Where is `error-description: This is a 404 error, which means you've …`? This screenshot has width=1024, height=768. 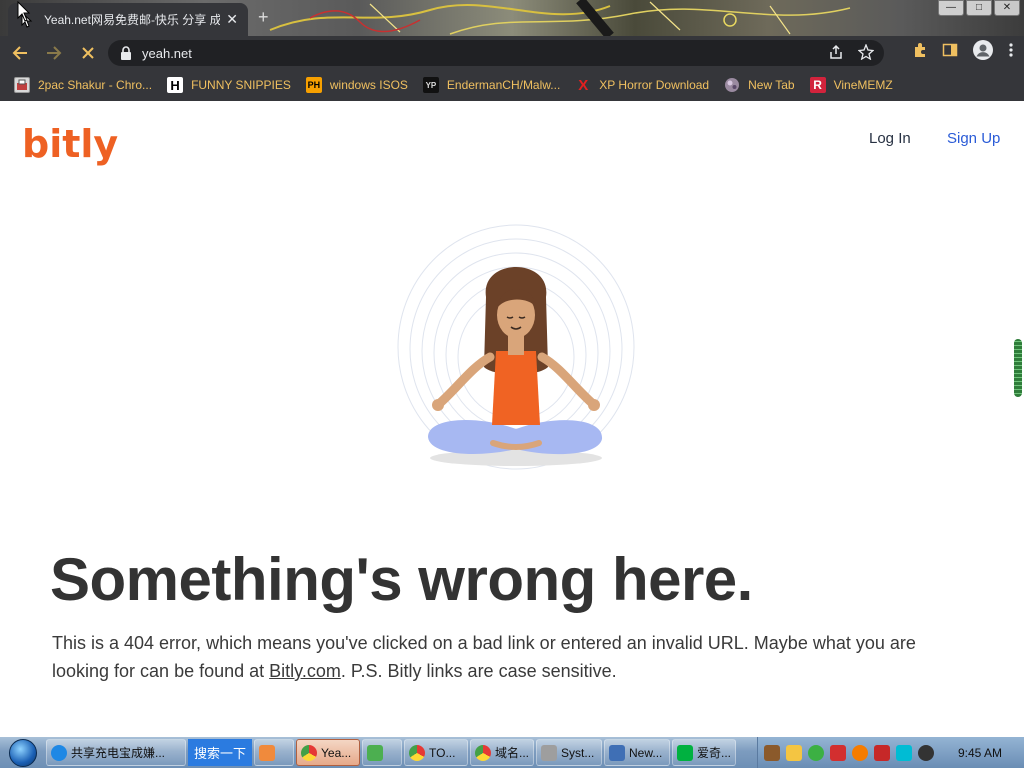
error-description: This is a 404 error, which means you've … is located at coordinates (512, 657).